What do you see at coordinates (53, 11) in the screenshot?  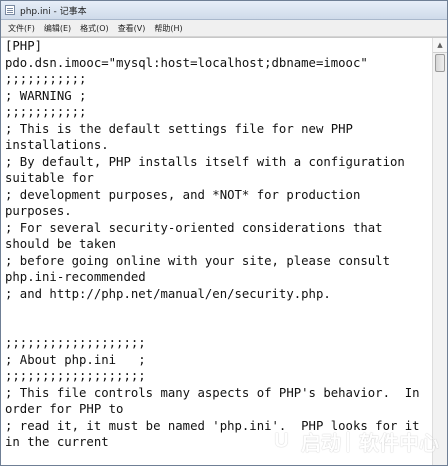 I see `window-title: php.ini - 记事本` at bounding box center [53, 11].